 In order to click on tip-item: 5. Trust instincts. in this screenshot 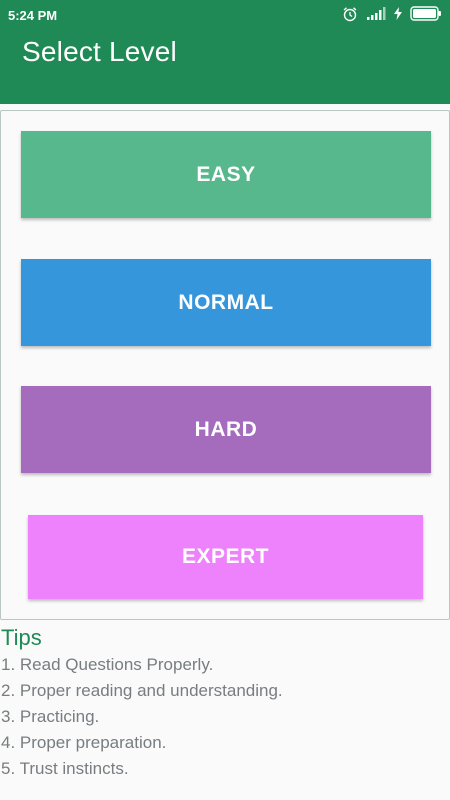, I will do `click(65, 768)`.